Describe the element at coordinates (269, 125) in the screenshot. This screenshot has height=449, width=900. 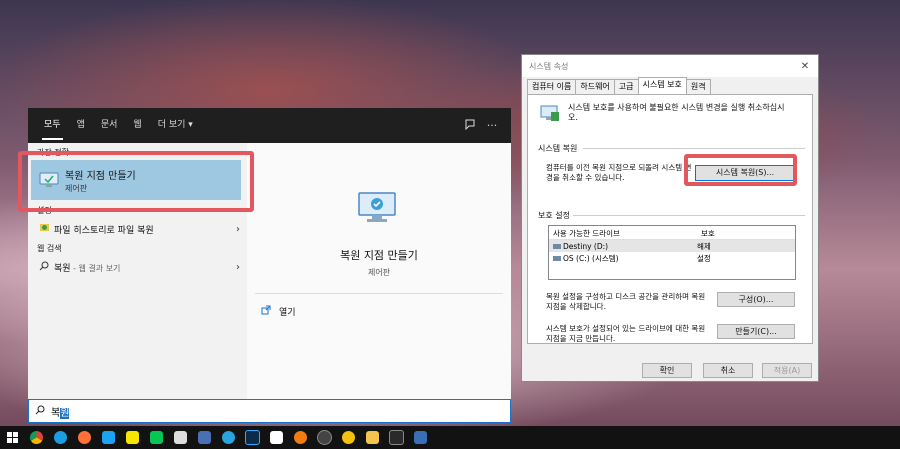
I see `search-tabs: 모두 앱 문서 웹 더 보기 ▾ ···` at that location.